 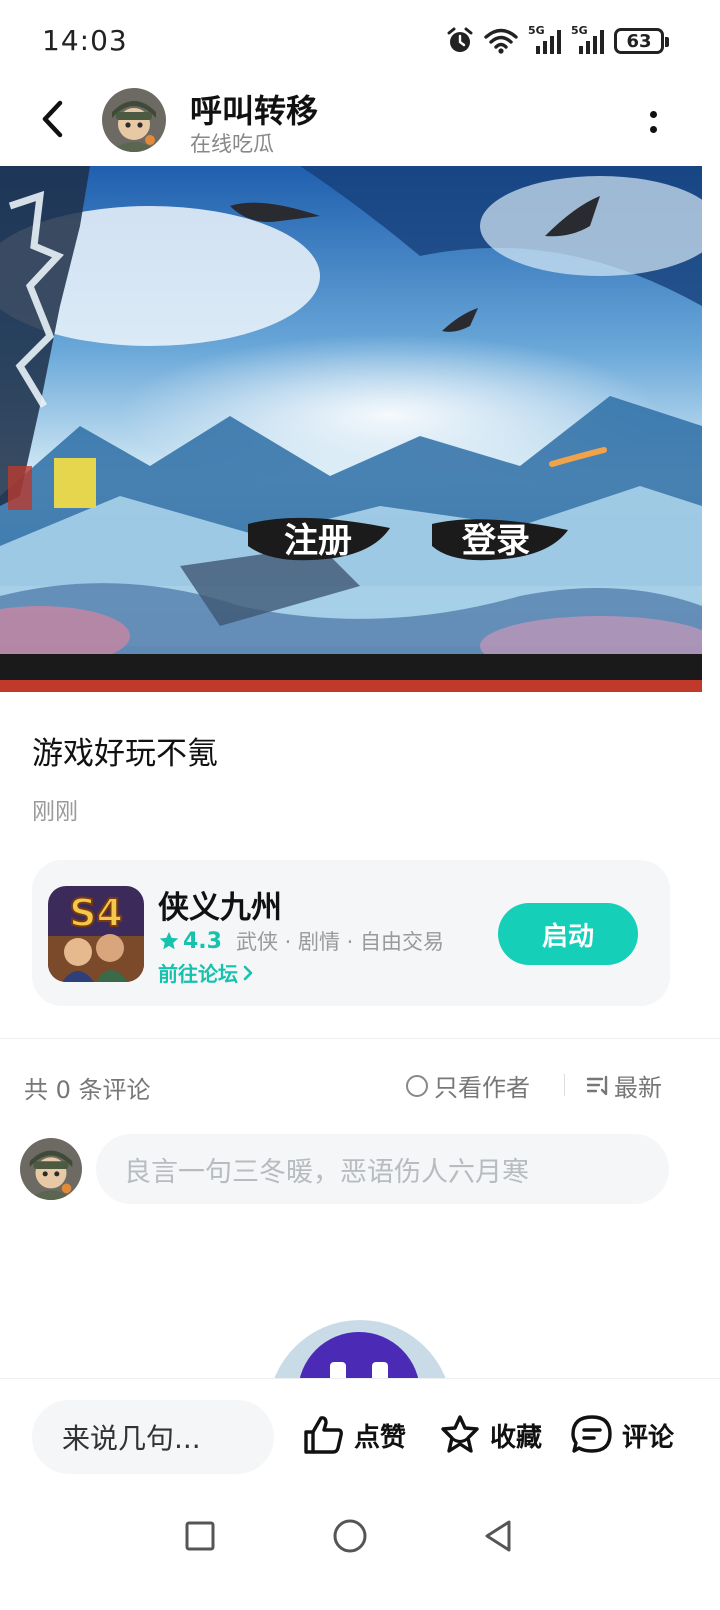 What do you see at coordinates (220, 904) in the screenshot?
I see `game-name: 侠义九州` at bounding box center [220, 904].